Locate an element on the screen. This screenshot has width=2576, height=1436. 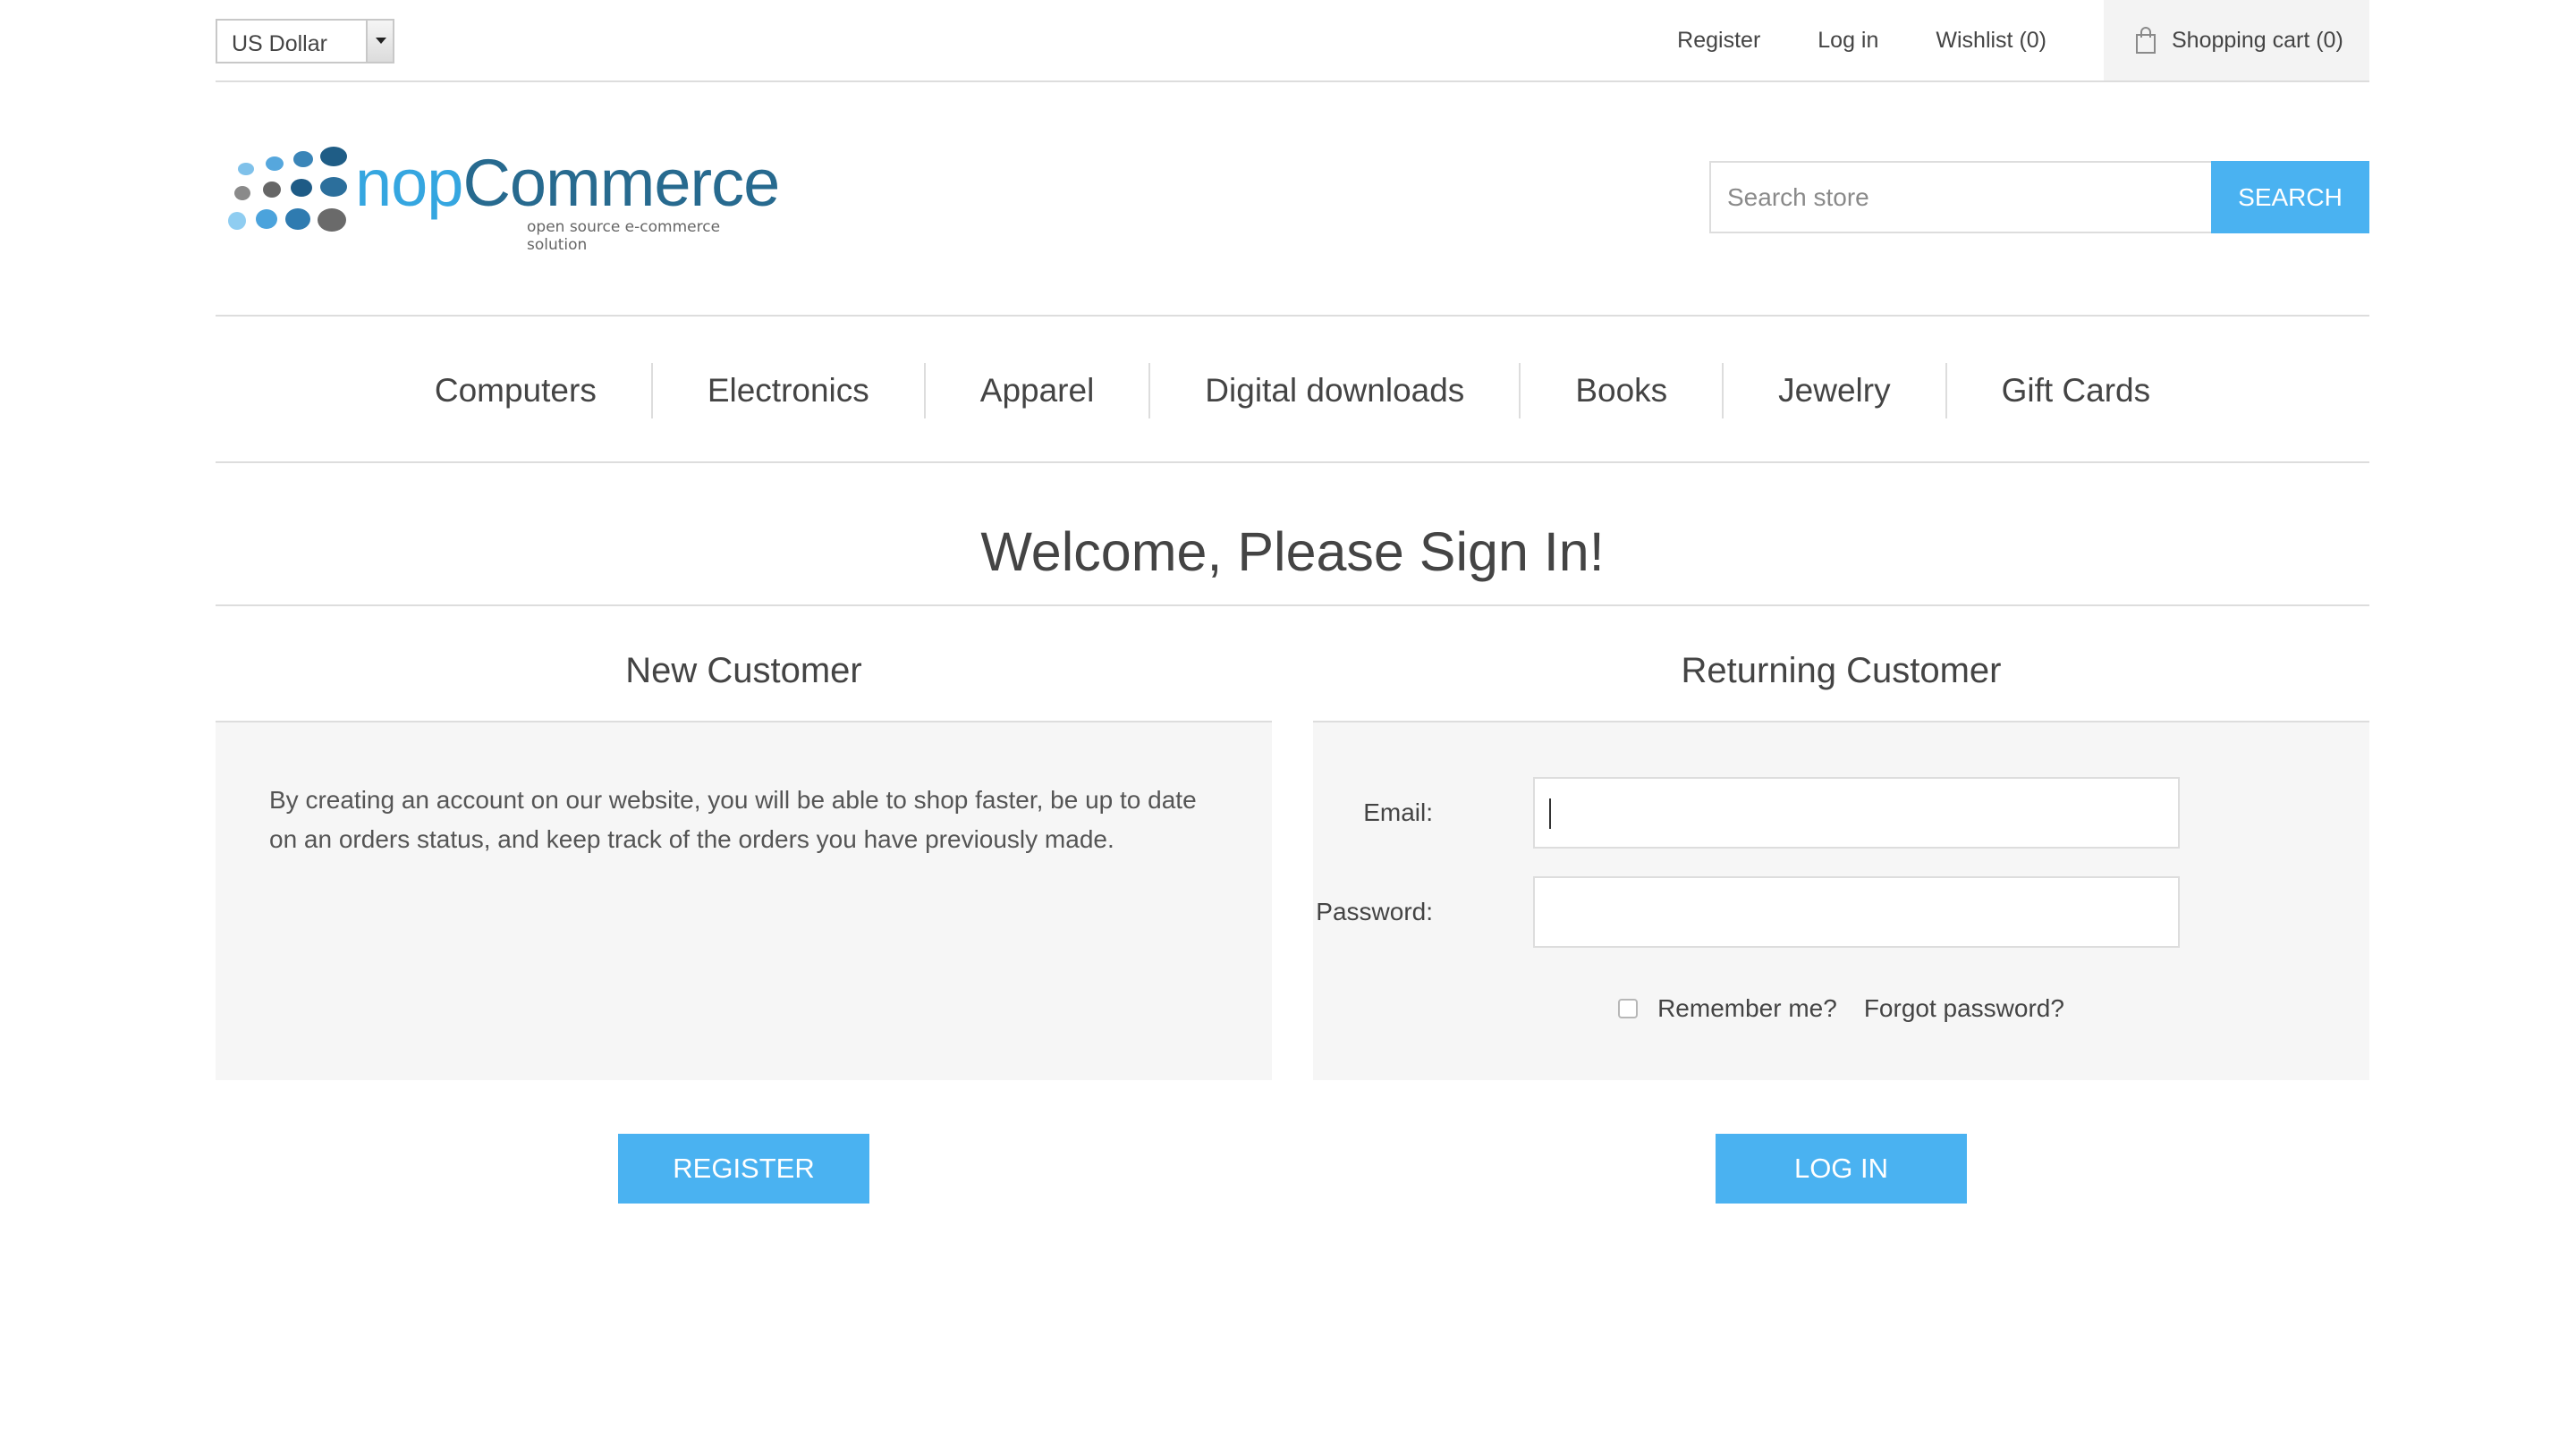
nav-item-jewelry: Jewelry is located at coordinates (1833, 390).